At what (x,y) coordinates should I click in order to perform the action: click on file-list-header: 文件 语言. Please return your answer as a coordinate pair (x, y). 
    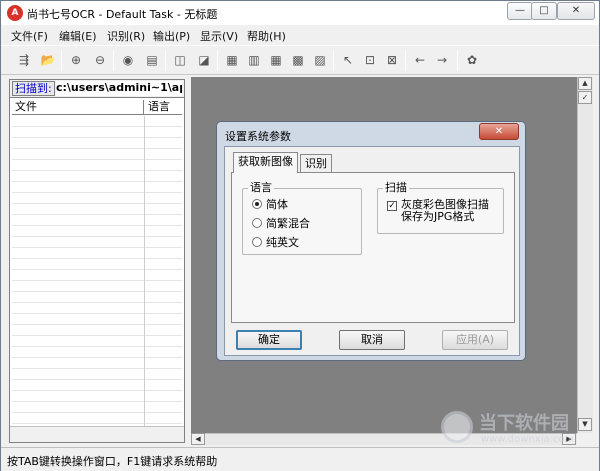
    Looking at the image, I should click on (97, 107).